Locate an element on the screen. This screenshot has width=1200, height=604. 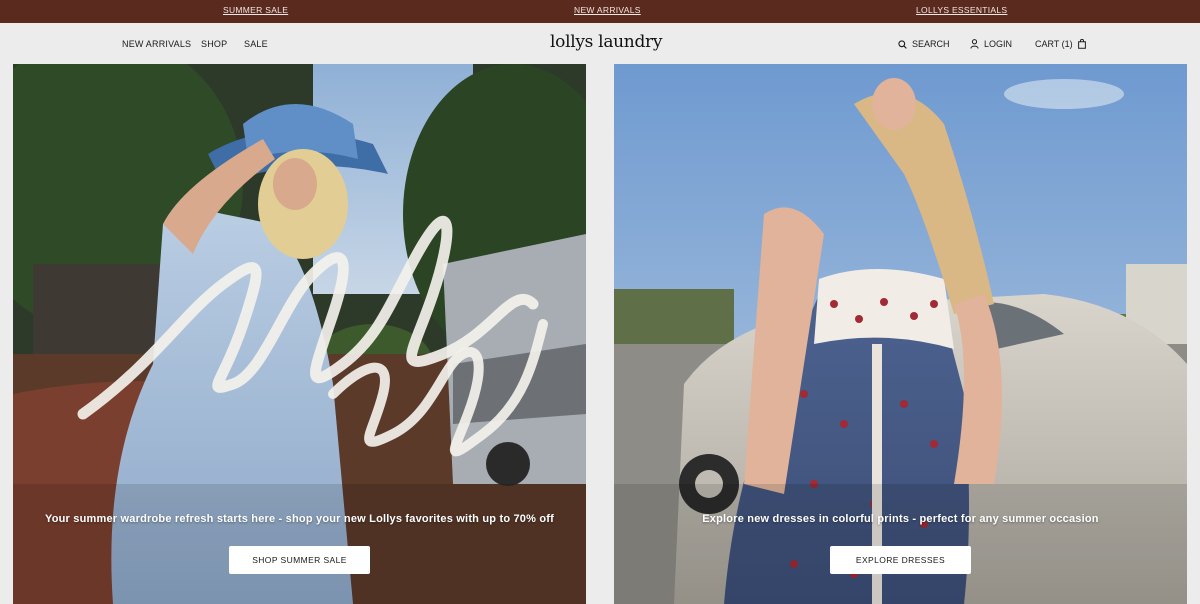
shopping-bag-icon is located at coordinates (1081, 44).